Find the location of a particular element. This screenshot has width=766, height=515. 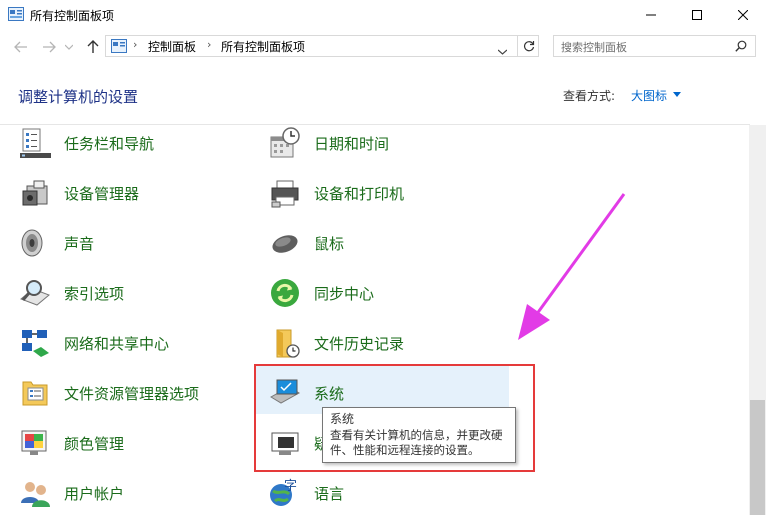

close-icon is located at coordinates (743, 15).